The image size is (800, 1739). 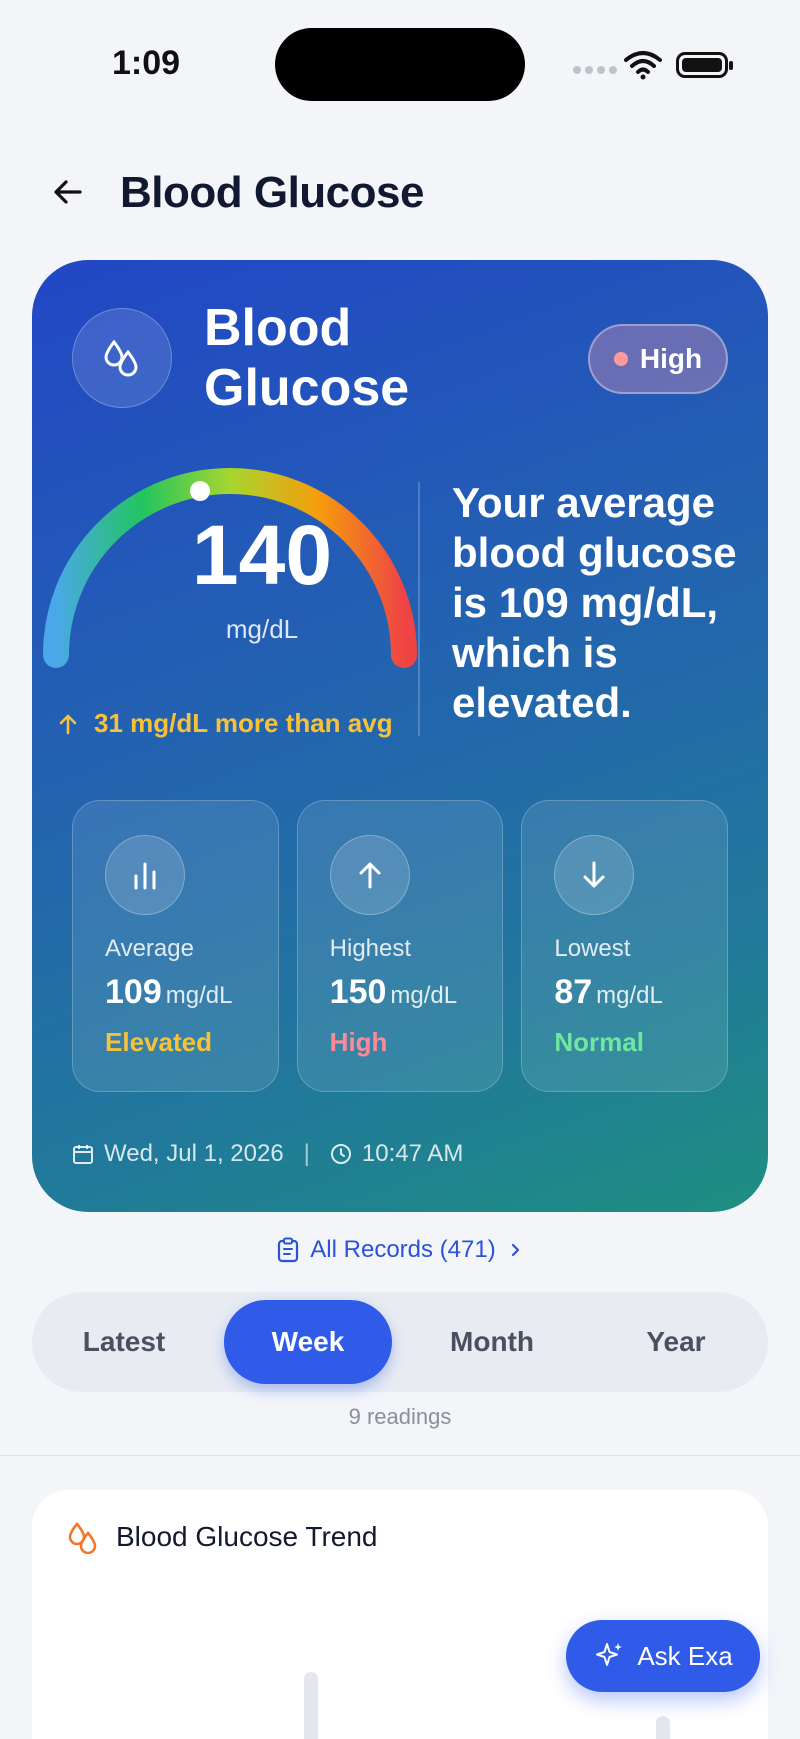 What do you see at coordinates (83, 1154) in the screenshot?
I see `calendar-icon` at bounding box center [83, 1154].